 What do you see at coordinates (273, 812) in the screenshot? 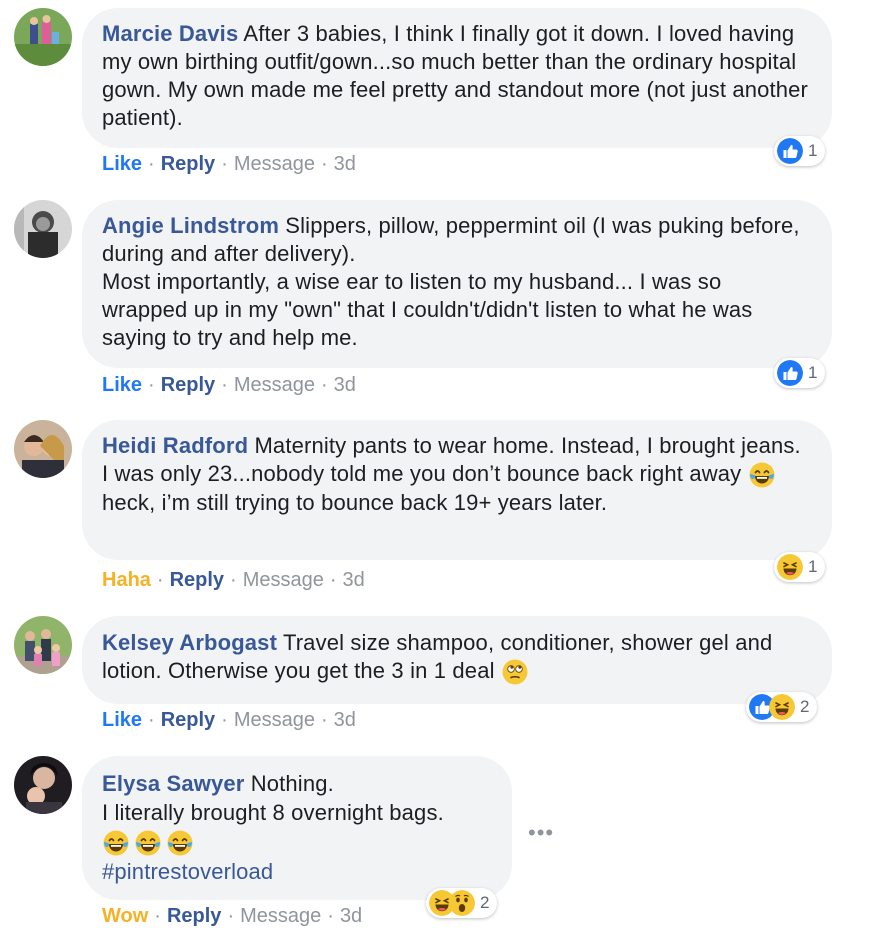
I see `comment-text-line: I literally brought 8 overnight bags.` at bounding box center [273, 812].